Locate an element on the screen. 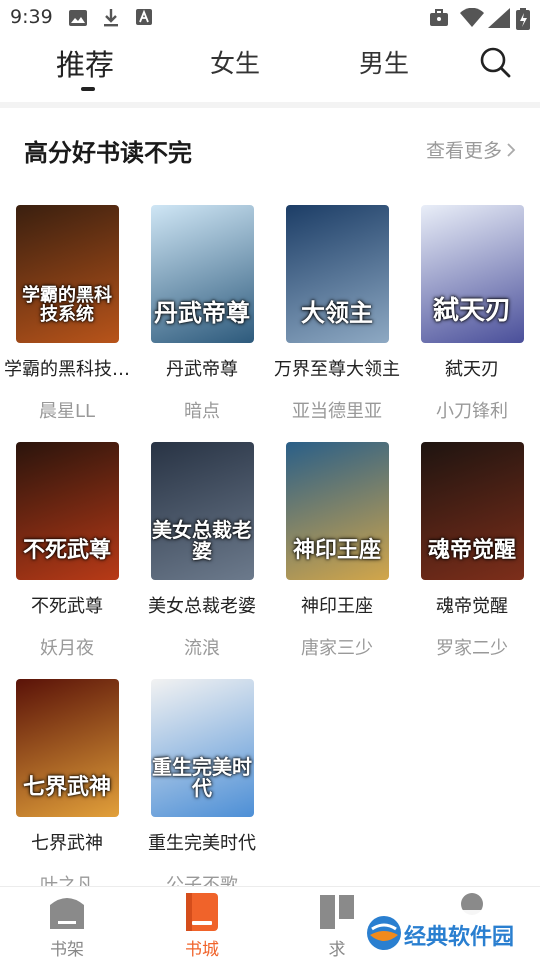 This screenshot has width=540, height=961. cover-title: 美女总裁老婆 is located at coordinates (202, 540).